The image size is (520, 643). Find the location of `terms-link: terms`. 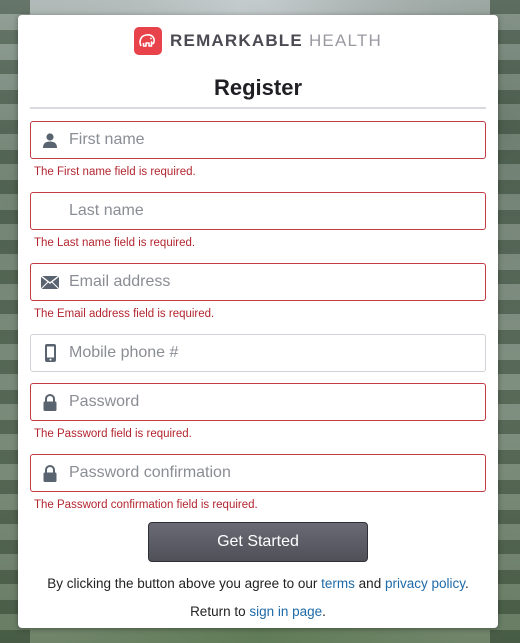

terms-link: terms is located at coordinates (338, 583).